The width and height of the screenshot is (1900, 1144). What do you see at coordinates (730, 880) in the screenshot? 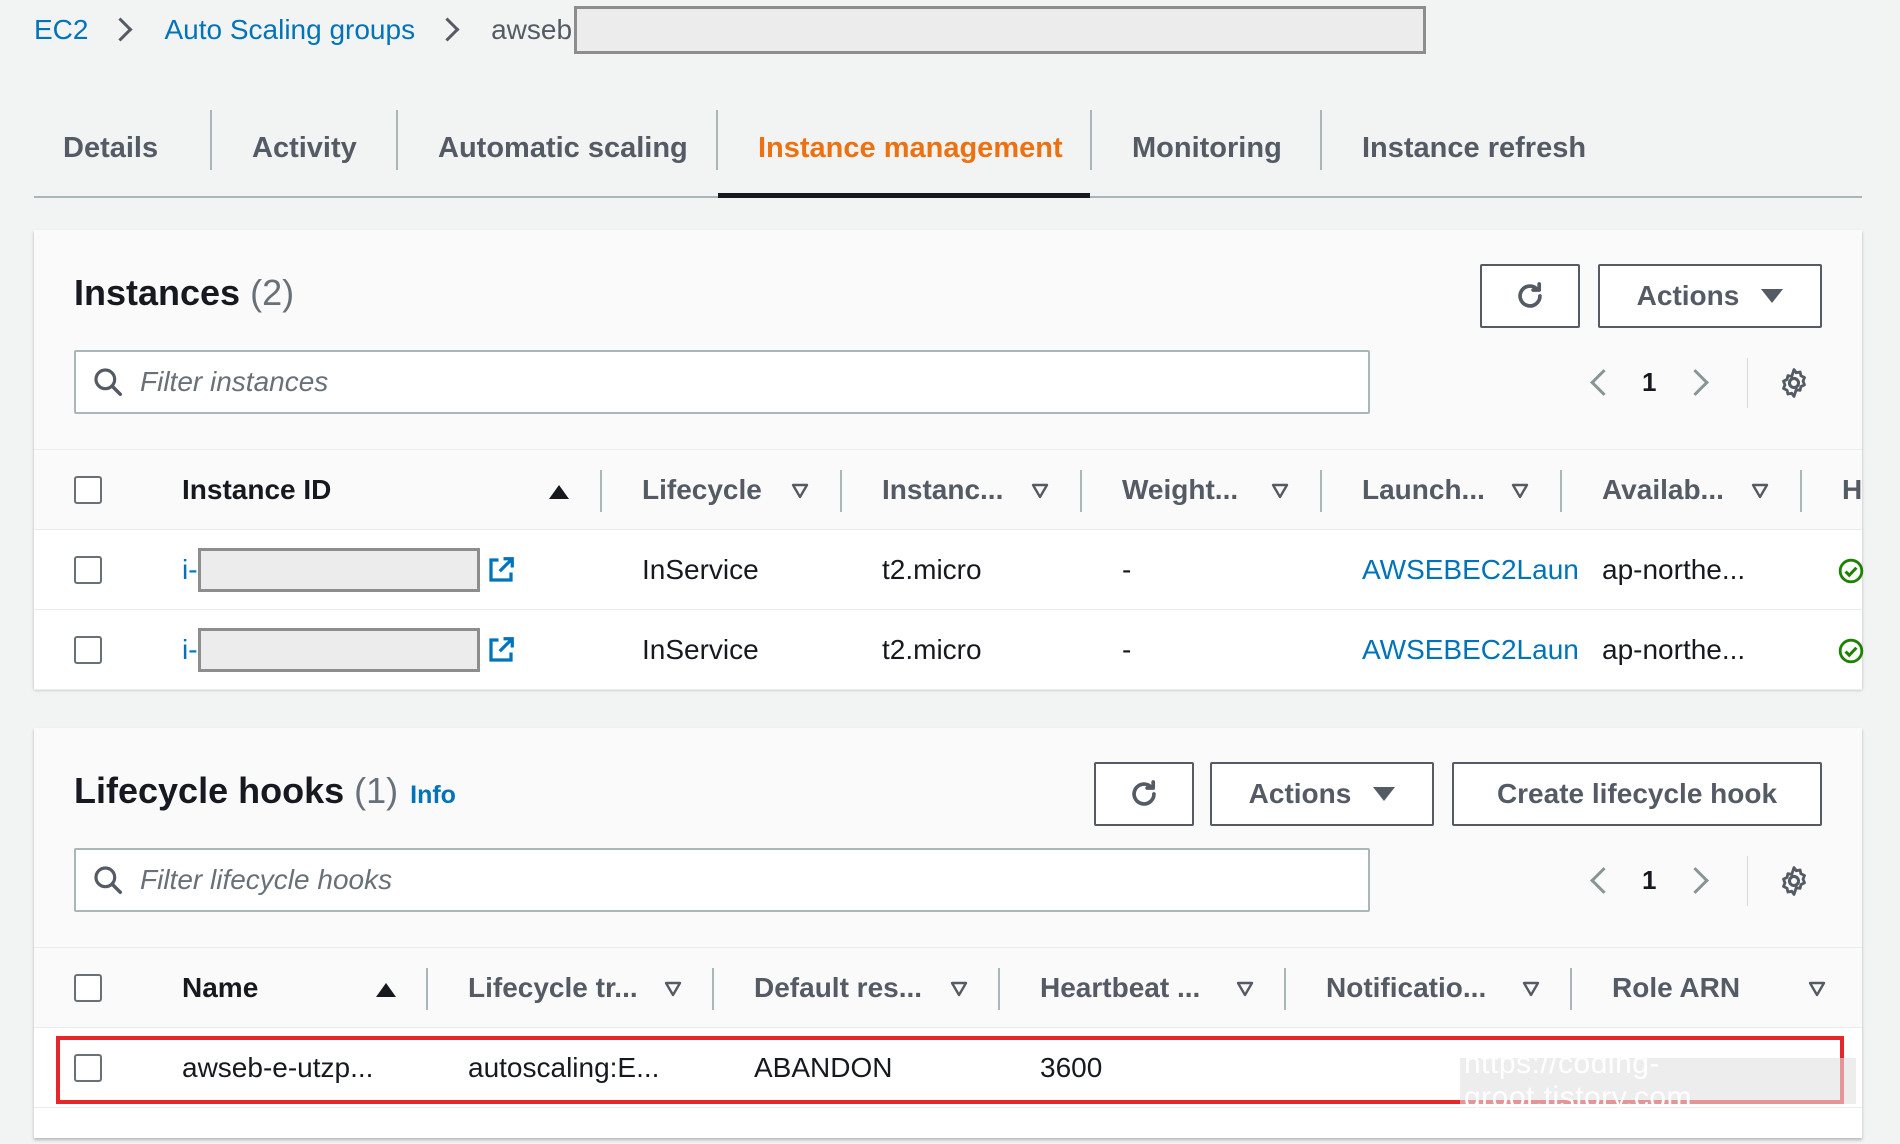
I see `hooks-filter-input` at bounding box center [730, 880].